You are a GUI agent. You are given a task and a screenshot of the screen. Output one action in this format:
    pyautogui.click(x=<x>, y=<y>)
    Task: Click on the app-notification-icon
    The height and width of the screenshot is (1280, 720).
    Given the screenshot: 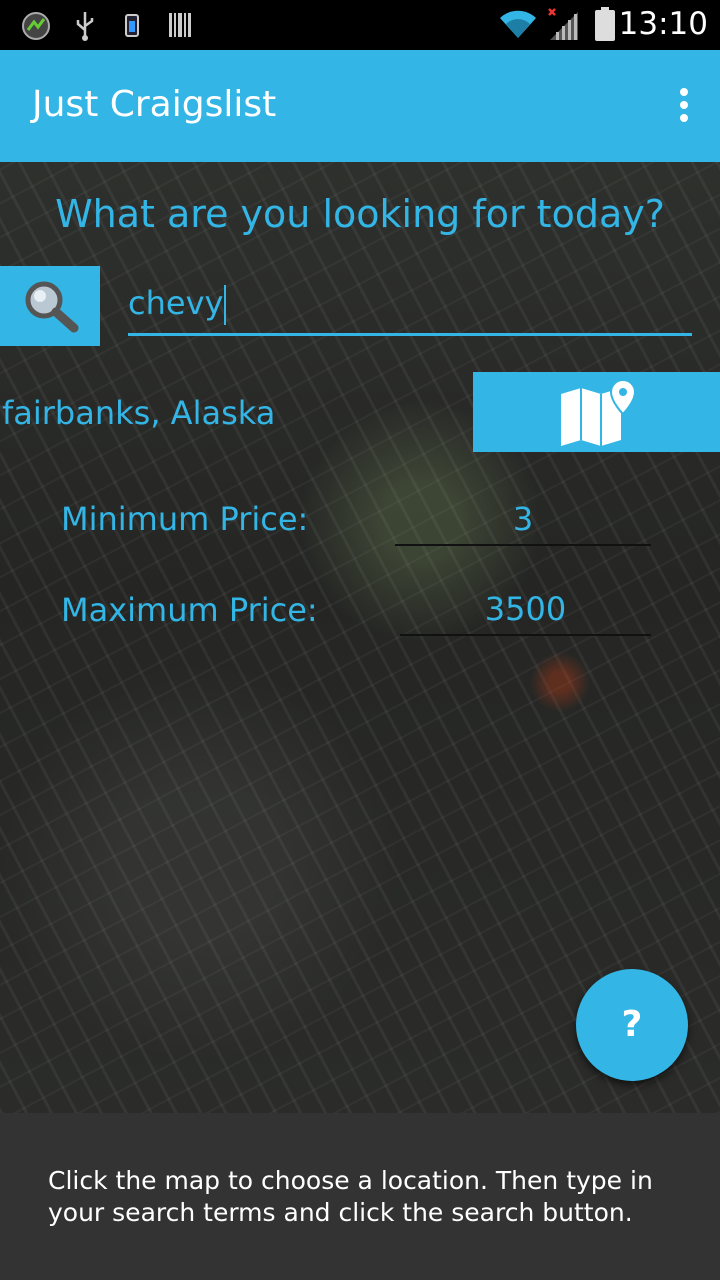 What is the action you would take?
    pyautogui.click(x=36, y=26)
    